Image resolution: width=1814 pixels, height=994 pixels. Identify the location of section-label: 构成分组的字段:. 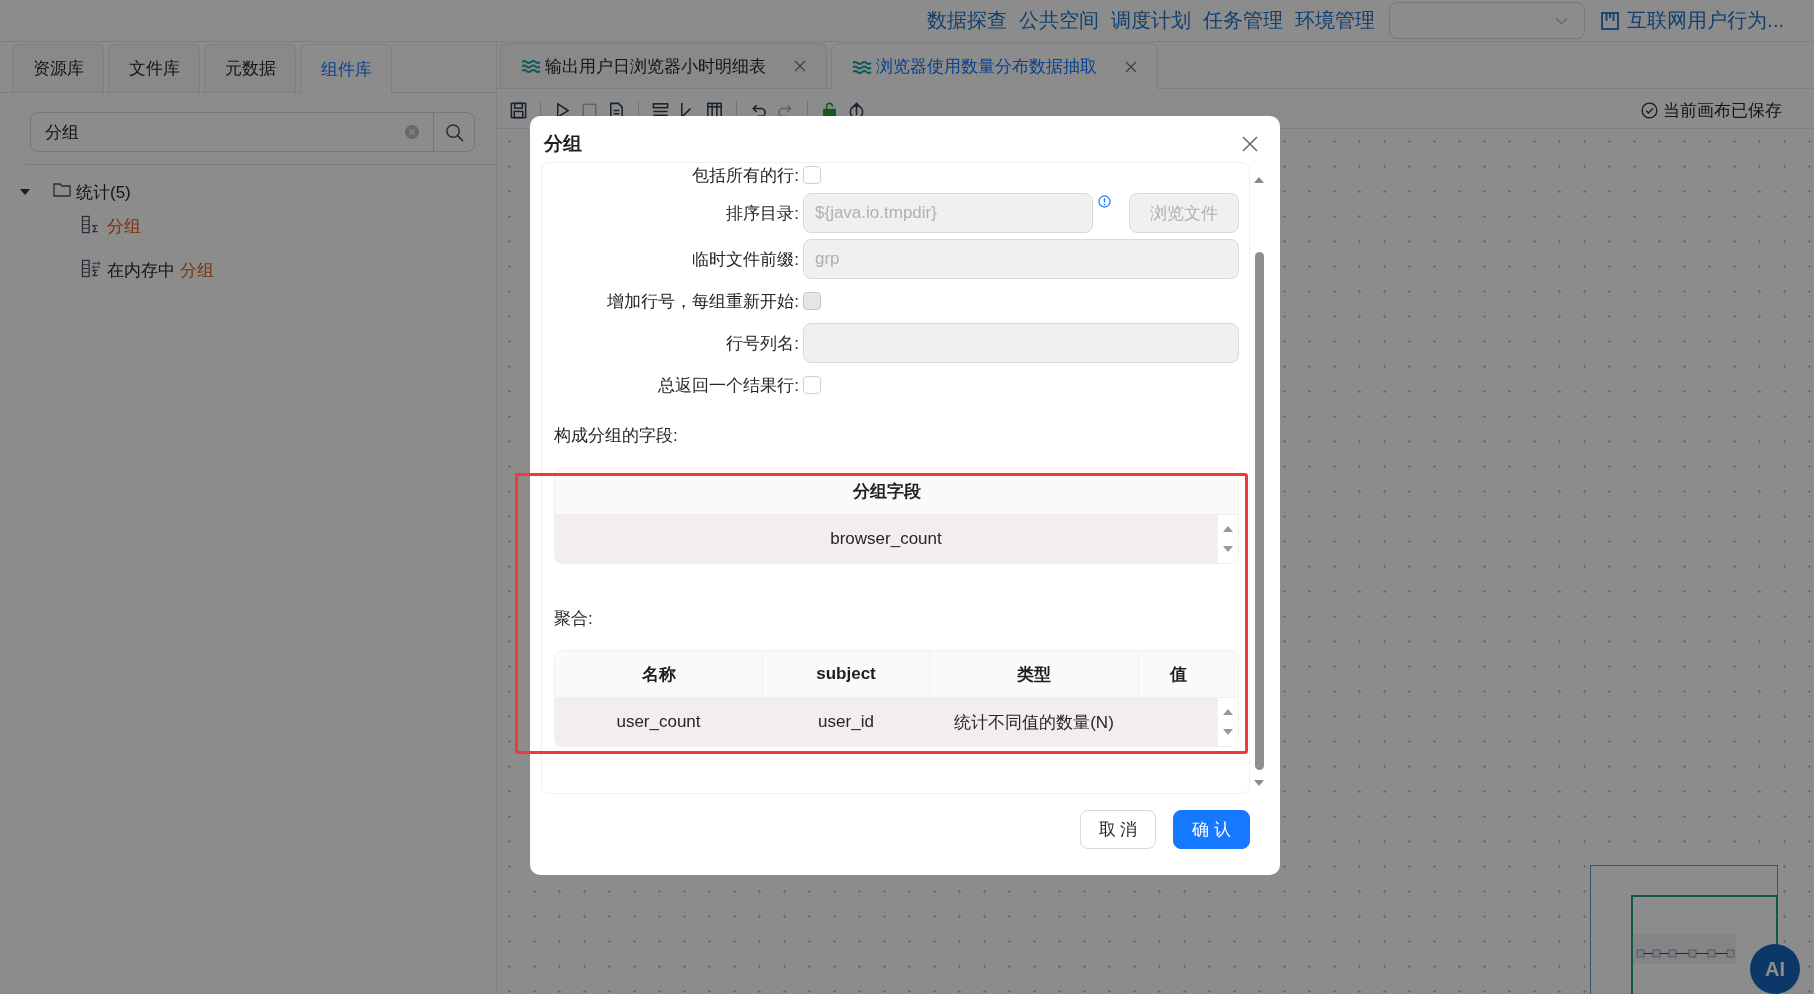
(616, 436).